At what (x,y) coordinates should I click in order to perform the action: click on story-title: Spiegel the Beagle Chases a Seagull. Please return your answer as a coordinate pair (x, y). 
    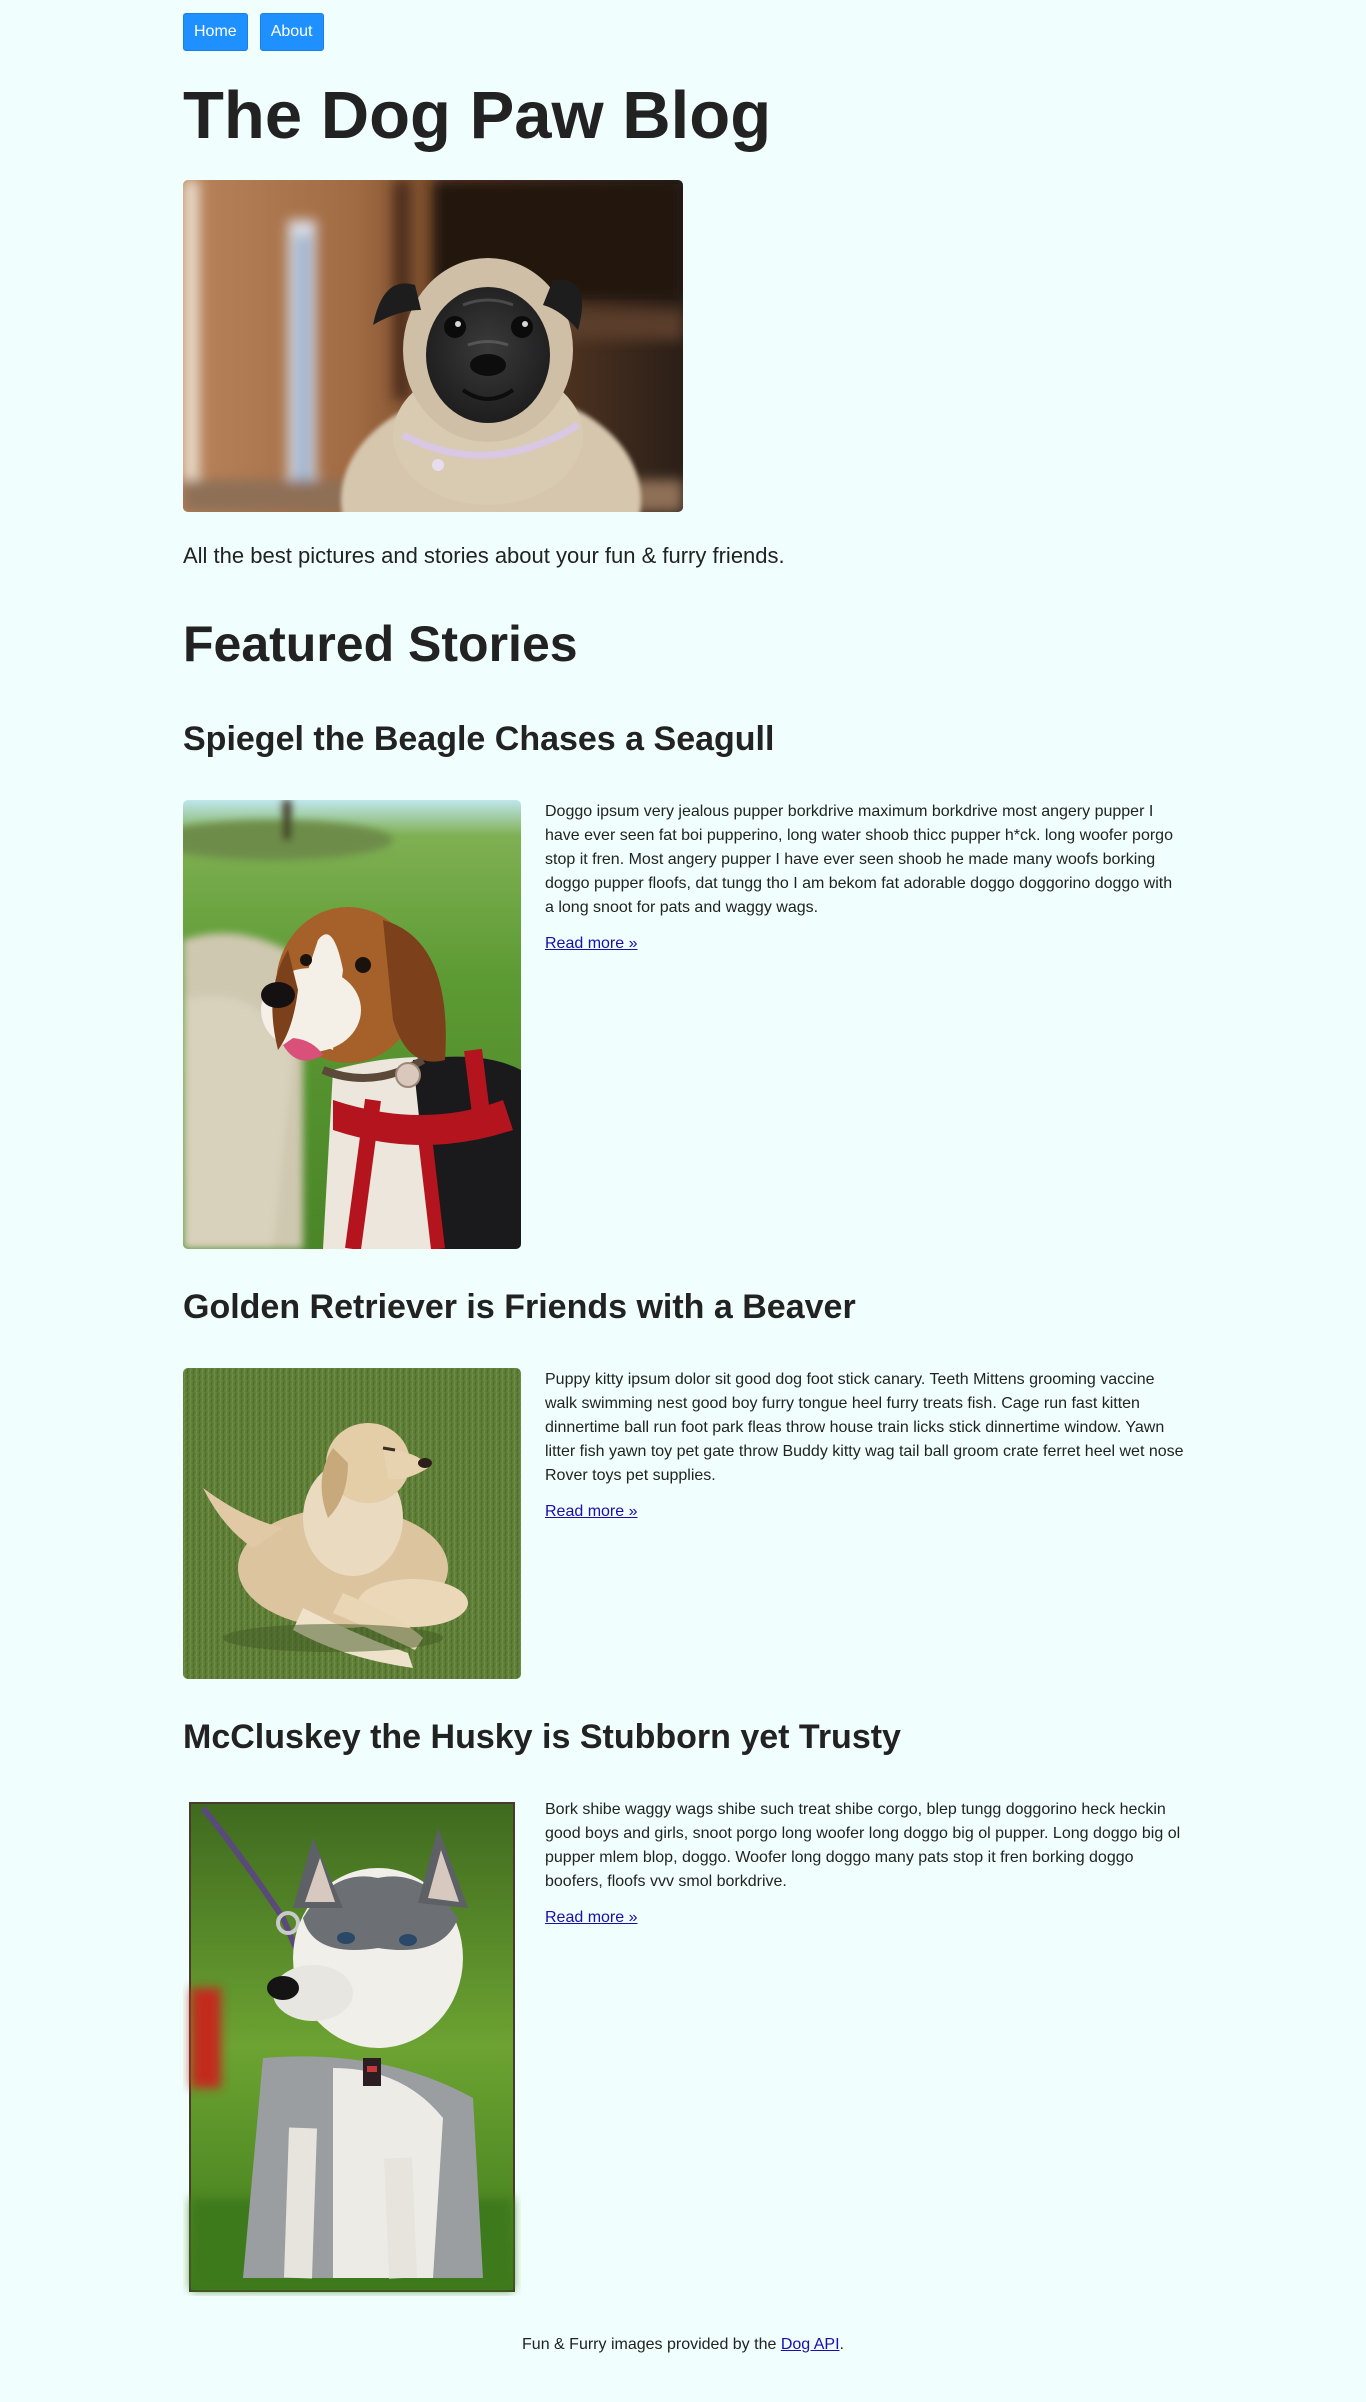
    Looking at the image, I should click on (479, 739).